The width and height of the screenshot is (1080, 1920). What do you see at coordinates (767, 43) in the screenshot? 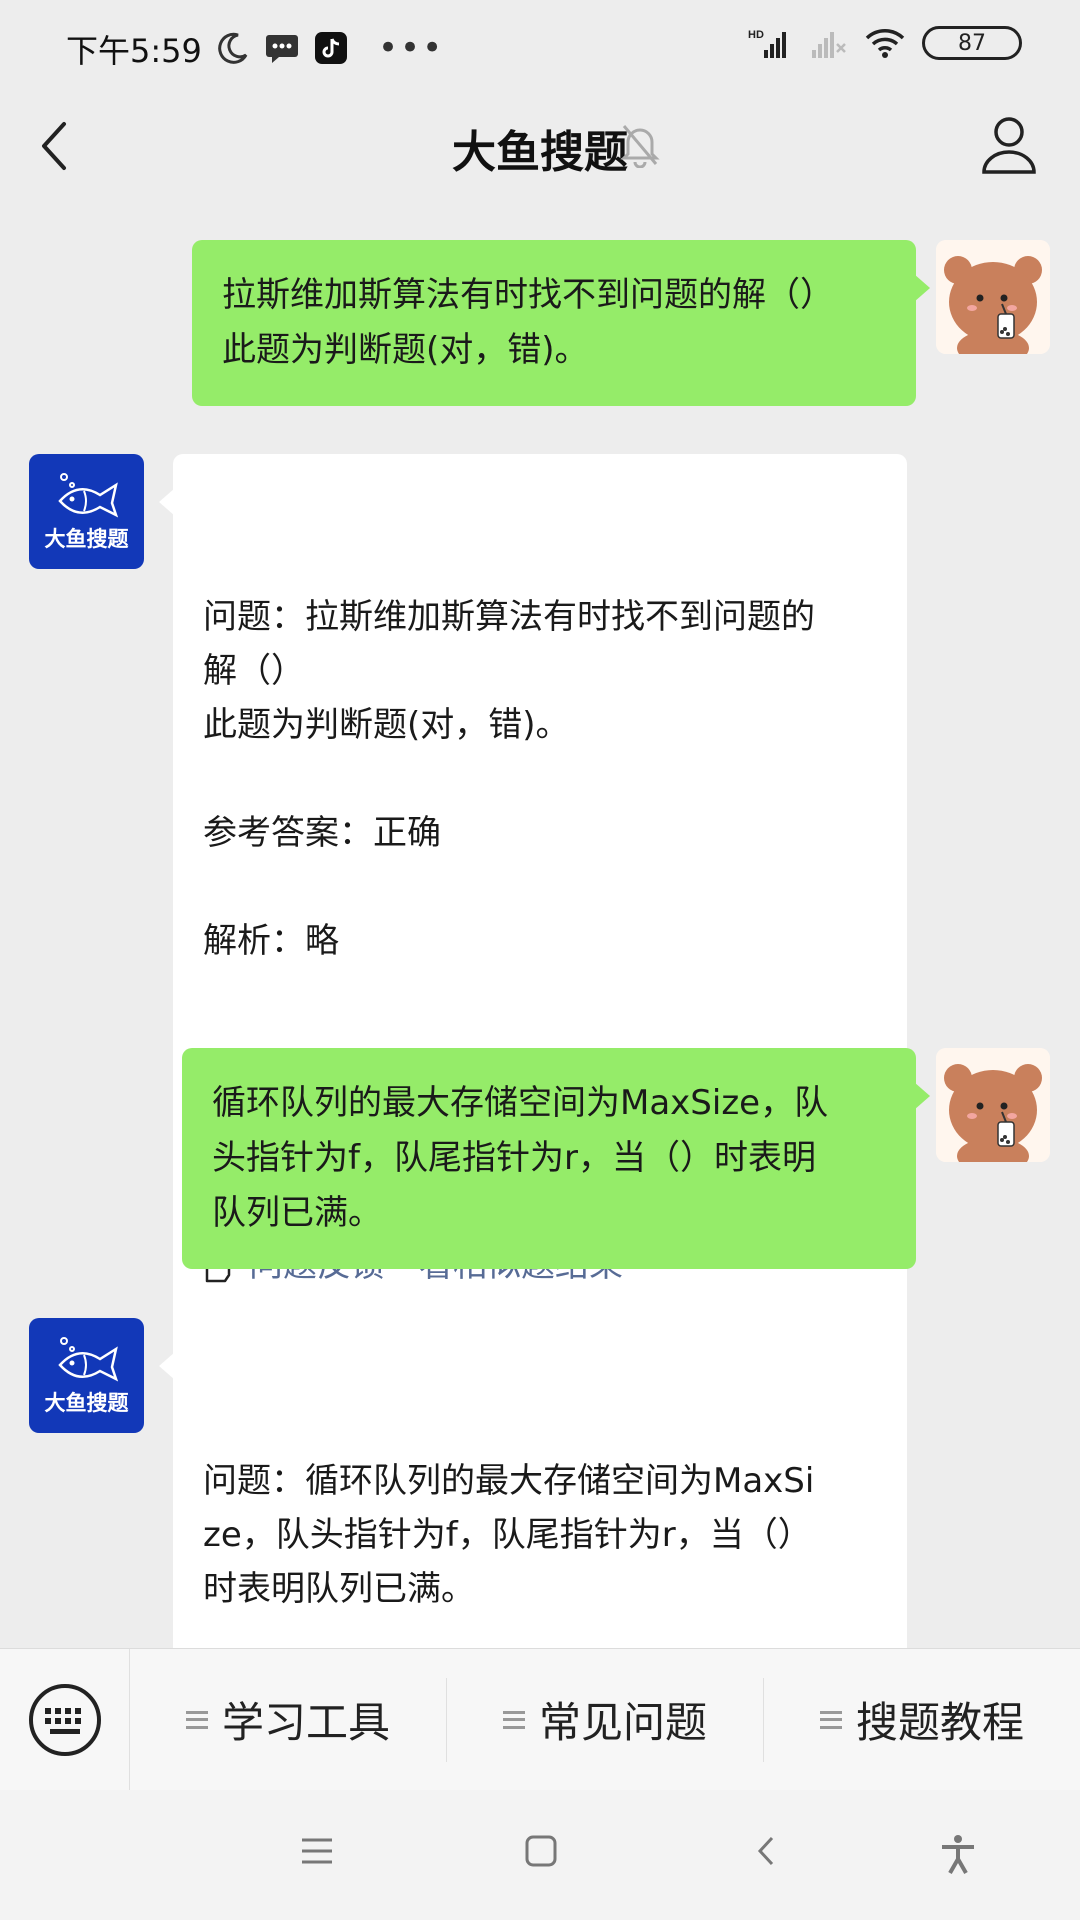
I see `signal-hd-icon: HD` at bounding box center [767, 43].